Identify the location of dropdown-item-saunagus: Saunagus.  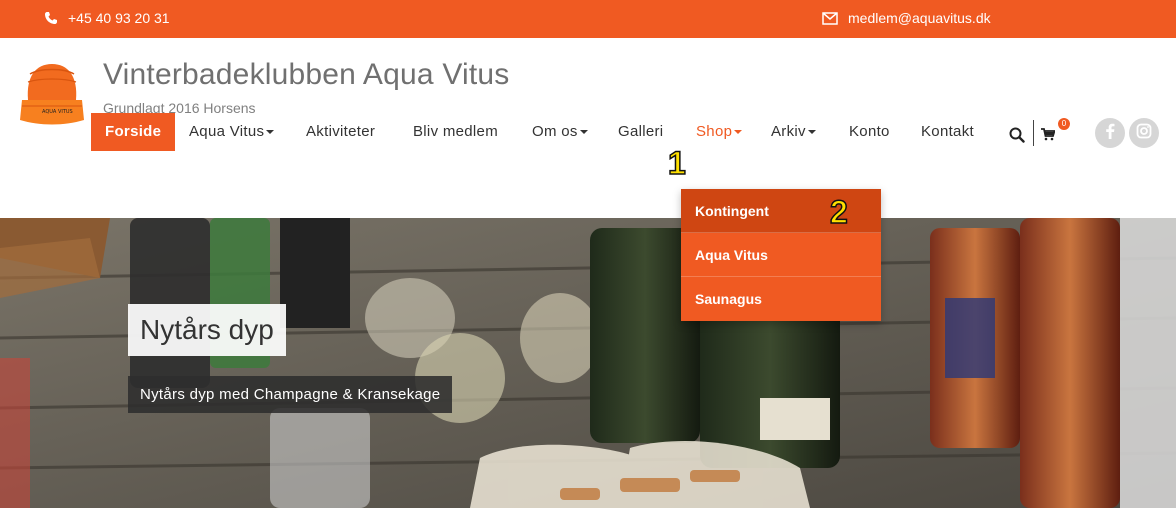
(781, 299).